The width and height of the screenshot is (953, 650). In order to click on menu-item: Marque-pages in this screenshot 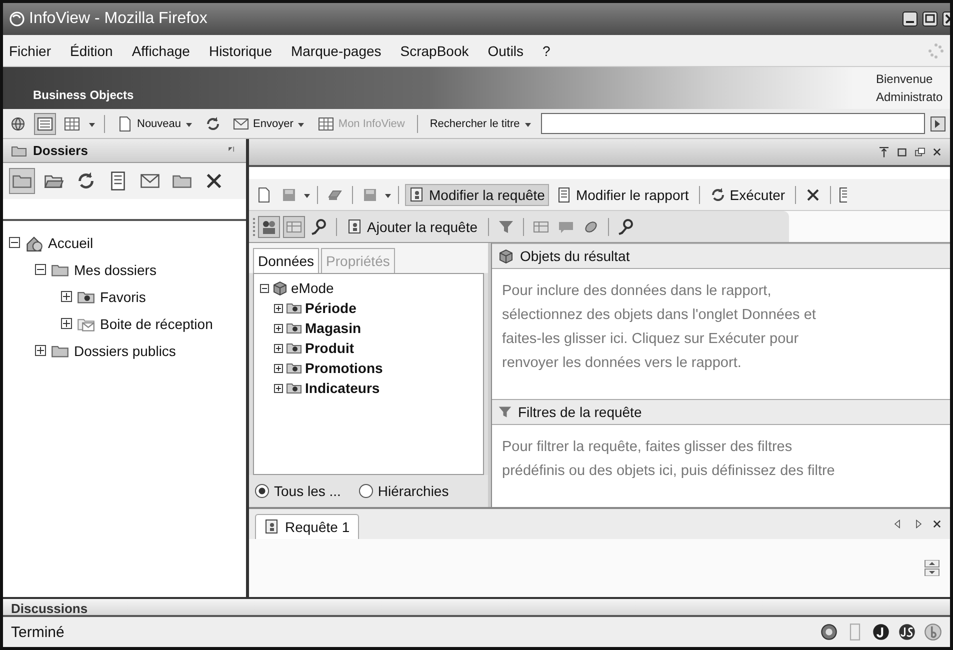, I will do `click(336, 50)`.